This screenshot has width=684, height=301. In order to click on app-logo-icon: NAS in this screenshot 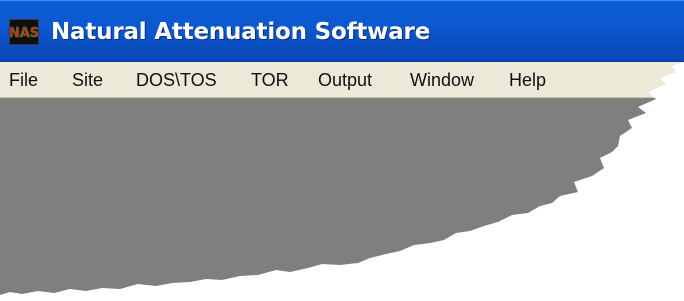, I will do `click(24, 32)`.